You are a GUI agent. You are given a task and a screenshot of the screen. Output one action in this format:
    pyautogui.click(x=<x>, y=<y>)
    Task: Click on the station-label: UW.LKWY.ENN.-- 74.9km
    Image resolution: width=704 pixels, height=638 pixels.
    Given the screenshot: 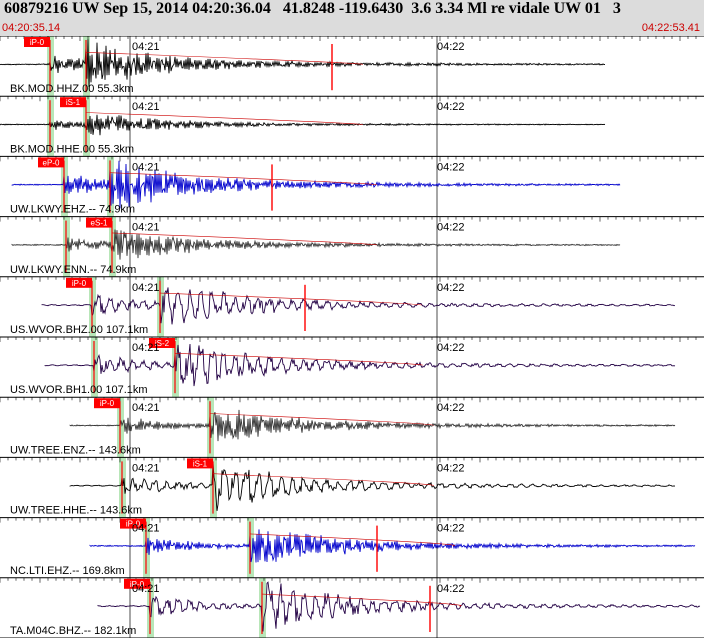 What is the action you would take?
    pyautogui.click(x=73, y=270)
    